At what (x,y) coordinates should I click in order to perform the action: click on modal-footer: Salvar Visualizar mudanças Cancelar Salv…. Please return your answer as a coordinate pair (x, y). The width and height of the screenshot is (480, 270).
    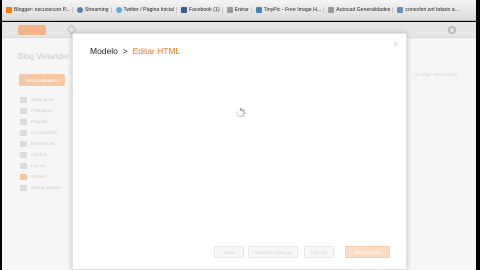
    Looking at the image, I should click on (239, 252).